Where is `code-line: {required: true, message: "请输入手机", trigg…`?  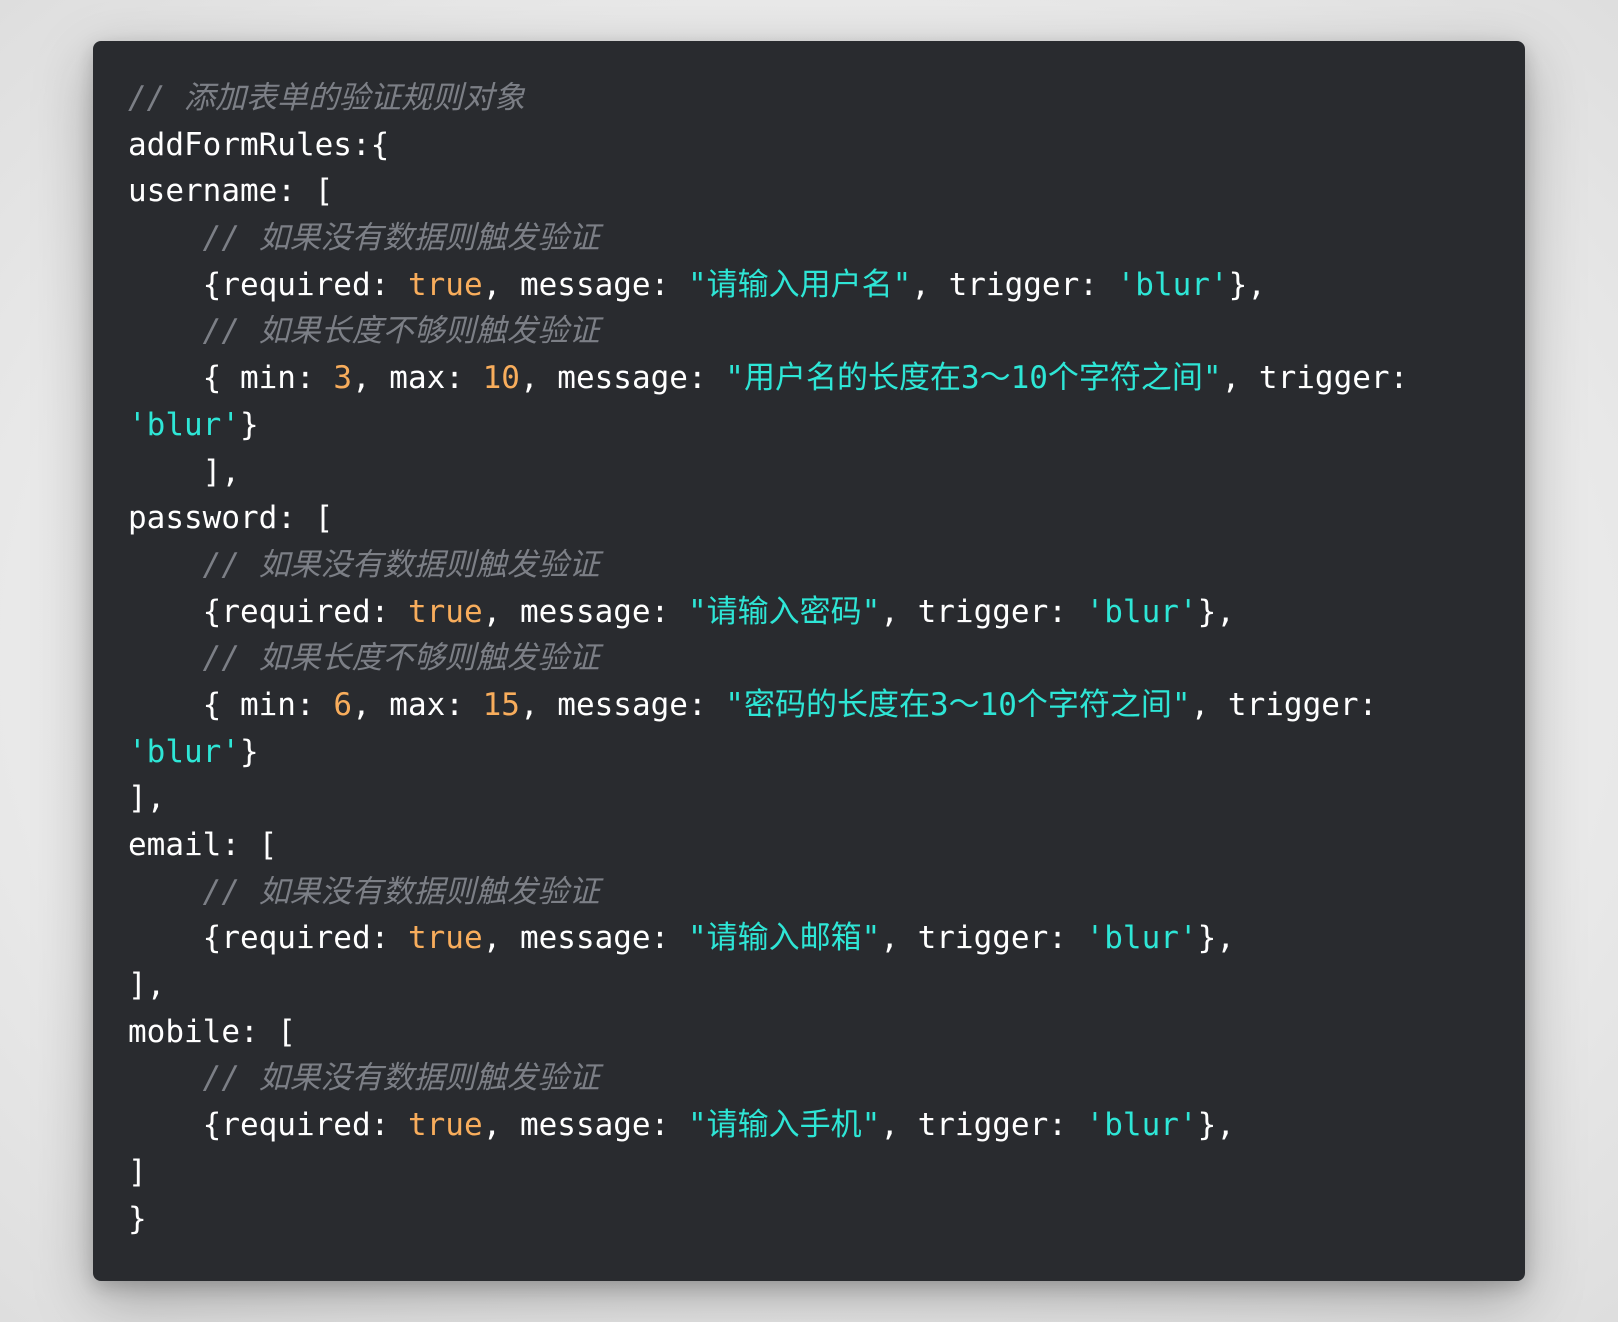
code-line: {required: true, message: "请输入手机", trigg… is located at coordinates (809, 1125).